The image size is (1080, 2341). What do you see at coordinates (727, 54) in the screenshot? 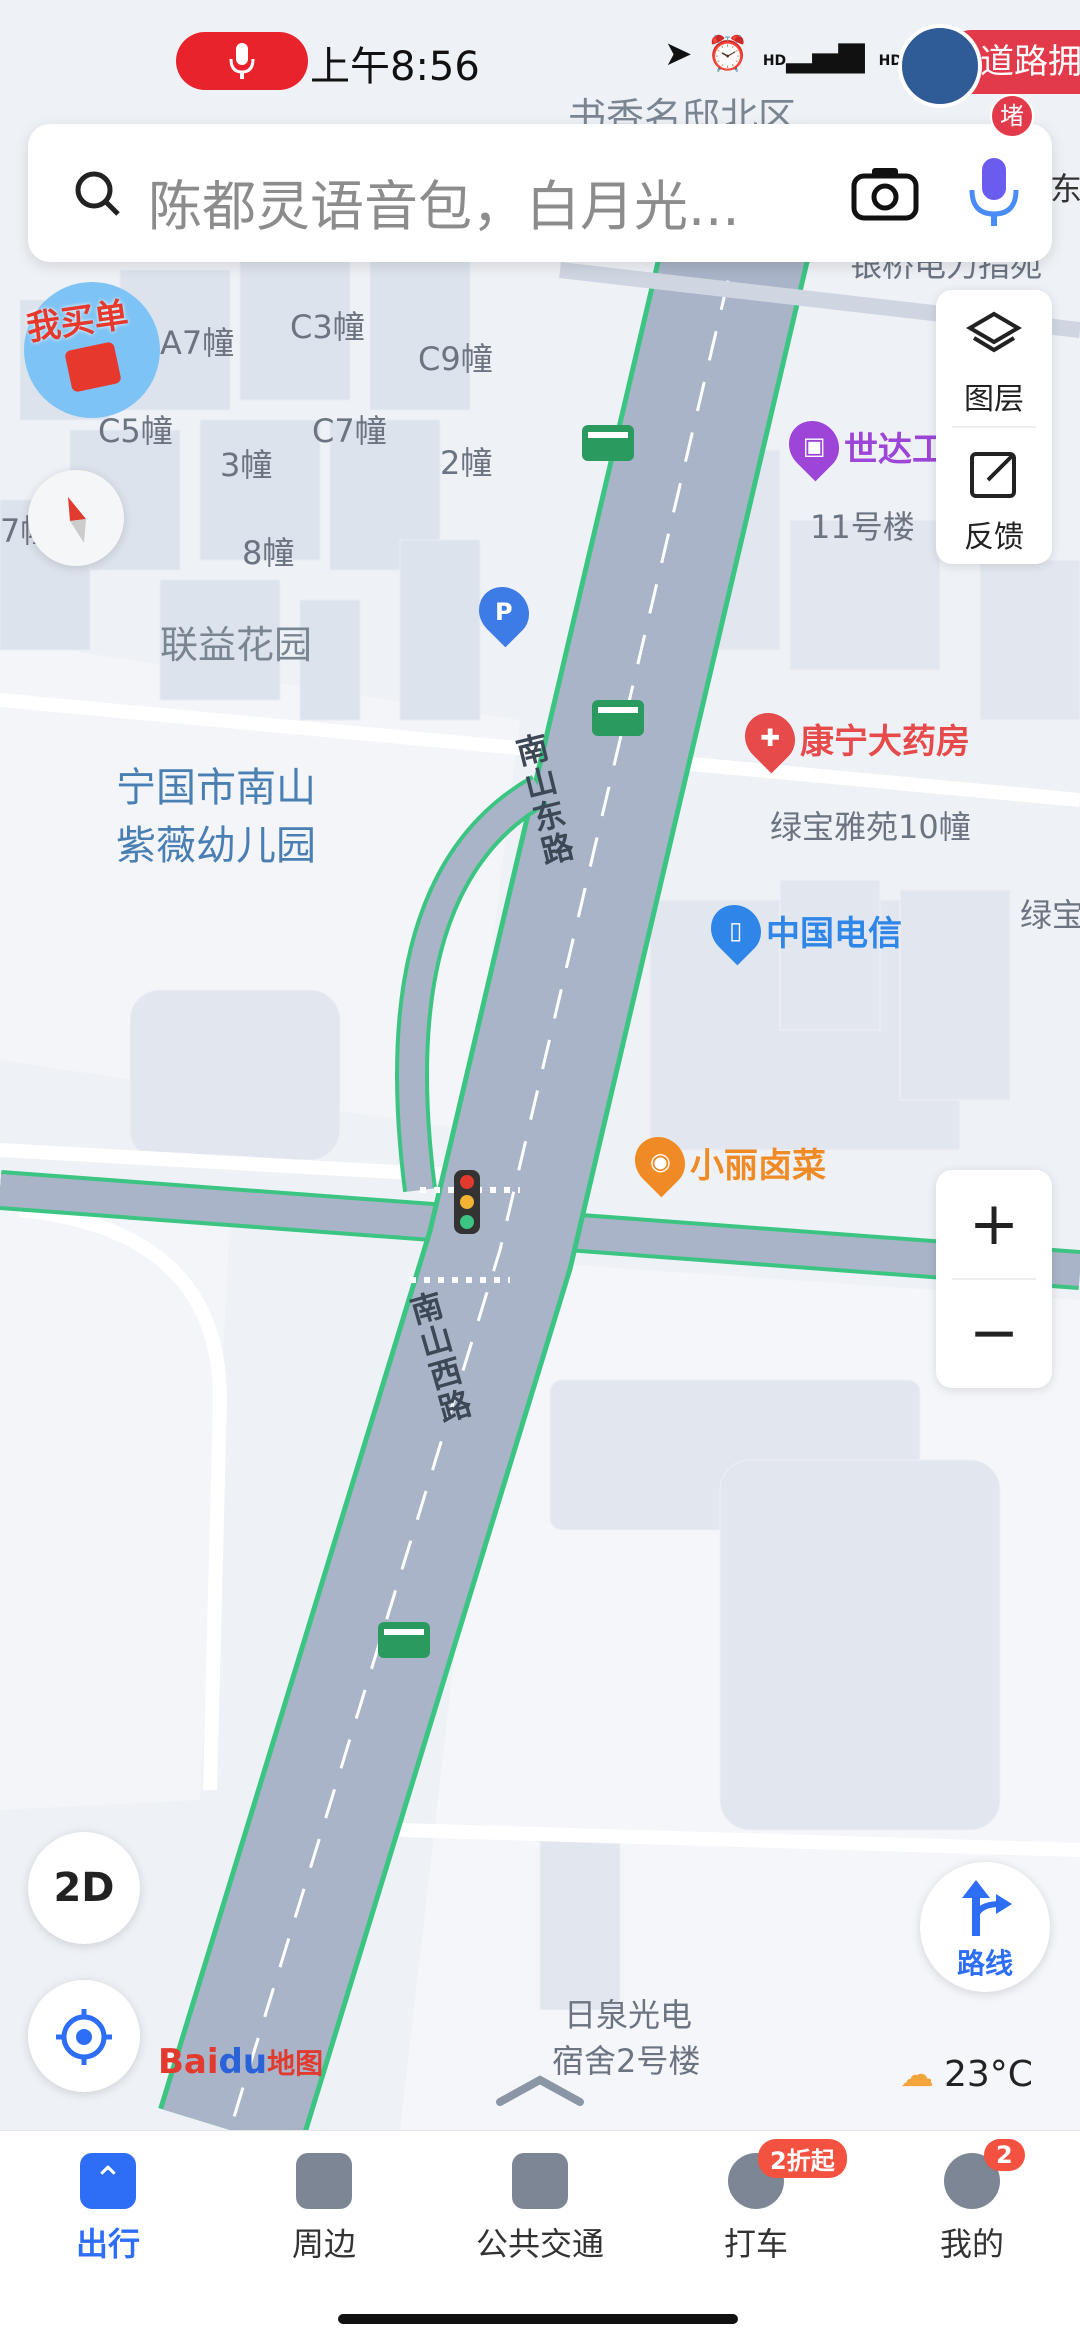
I see `alarm-icon: ⏰` at bounding box center [727, 54].